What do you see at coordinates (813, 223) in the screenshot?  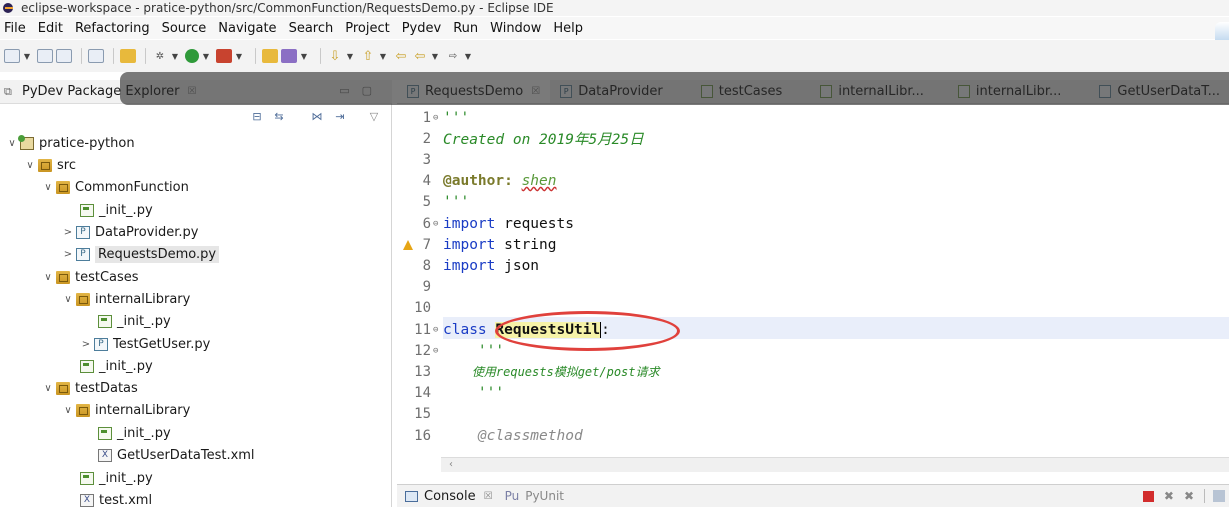 I see `code-line: 6 ⊖ import requests` at bounding box center [813, 223].